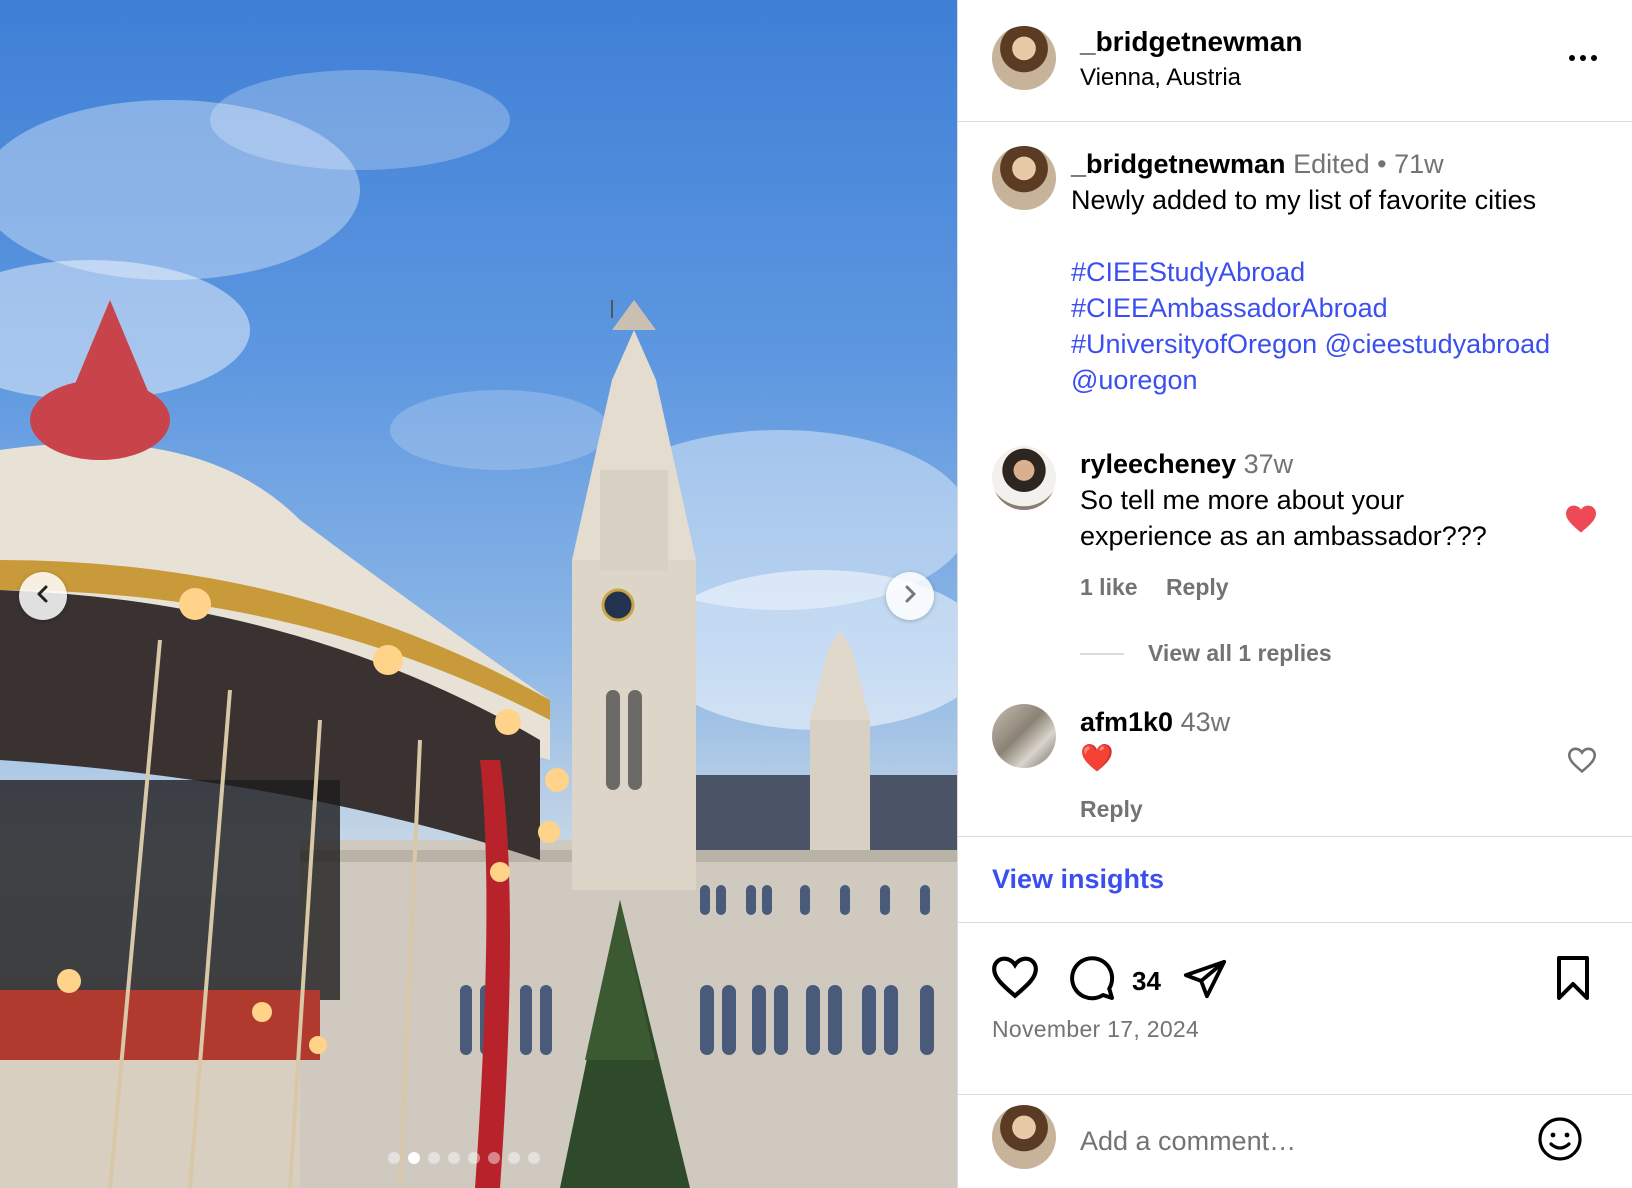  What do you see at coordinates (1560, 1141) in the screenshot?
I see `emoji-icon` at bounding box center [1560, 1141].